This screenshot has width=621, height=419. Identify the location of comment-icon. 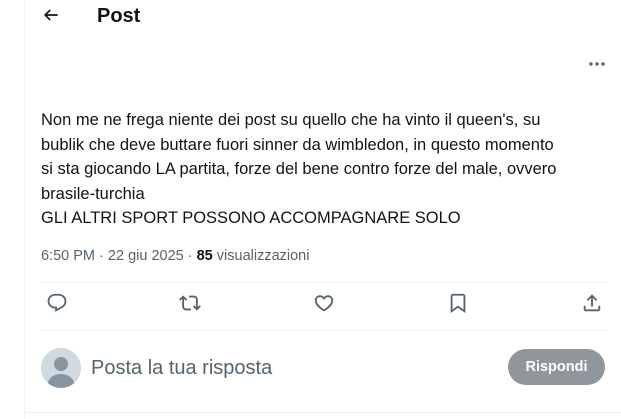
(57, 305).